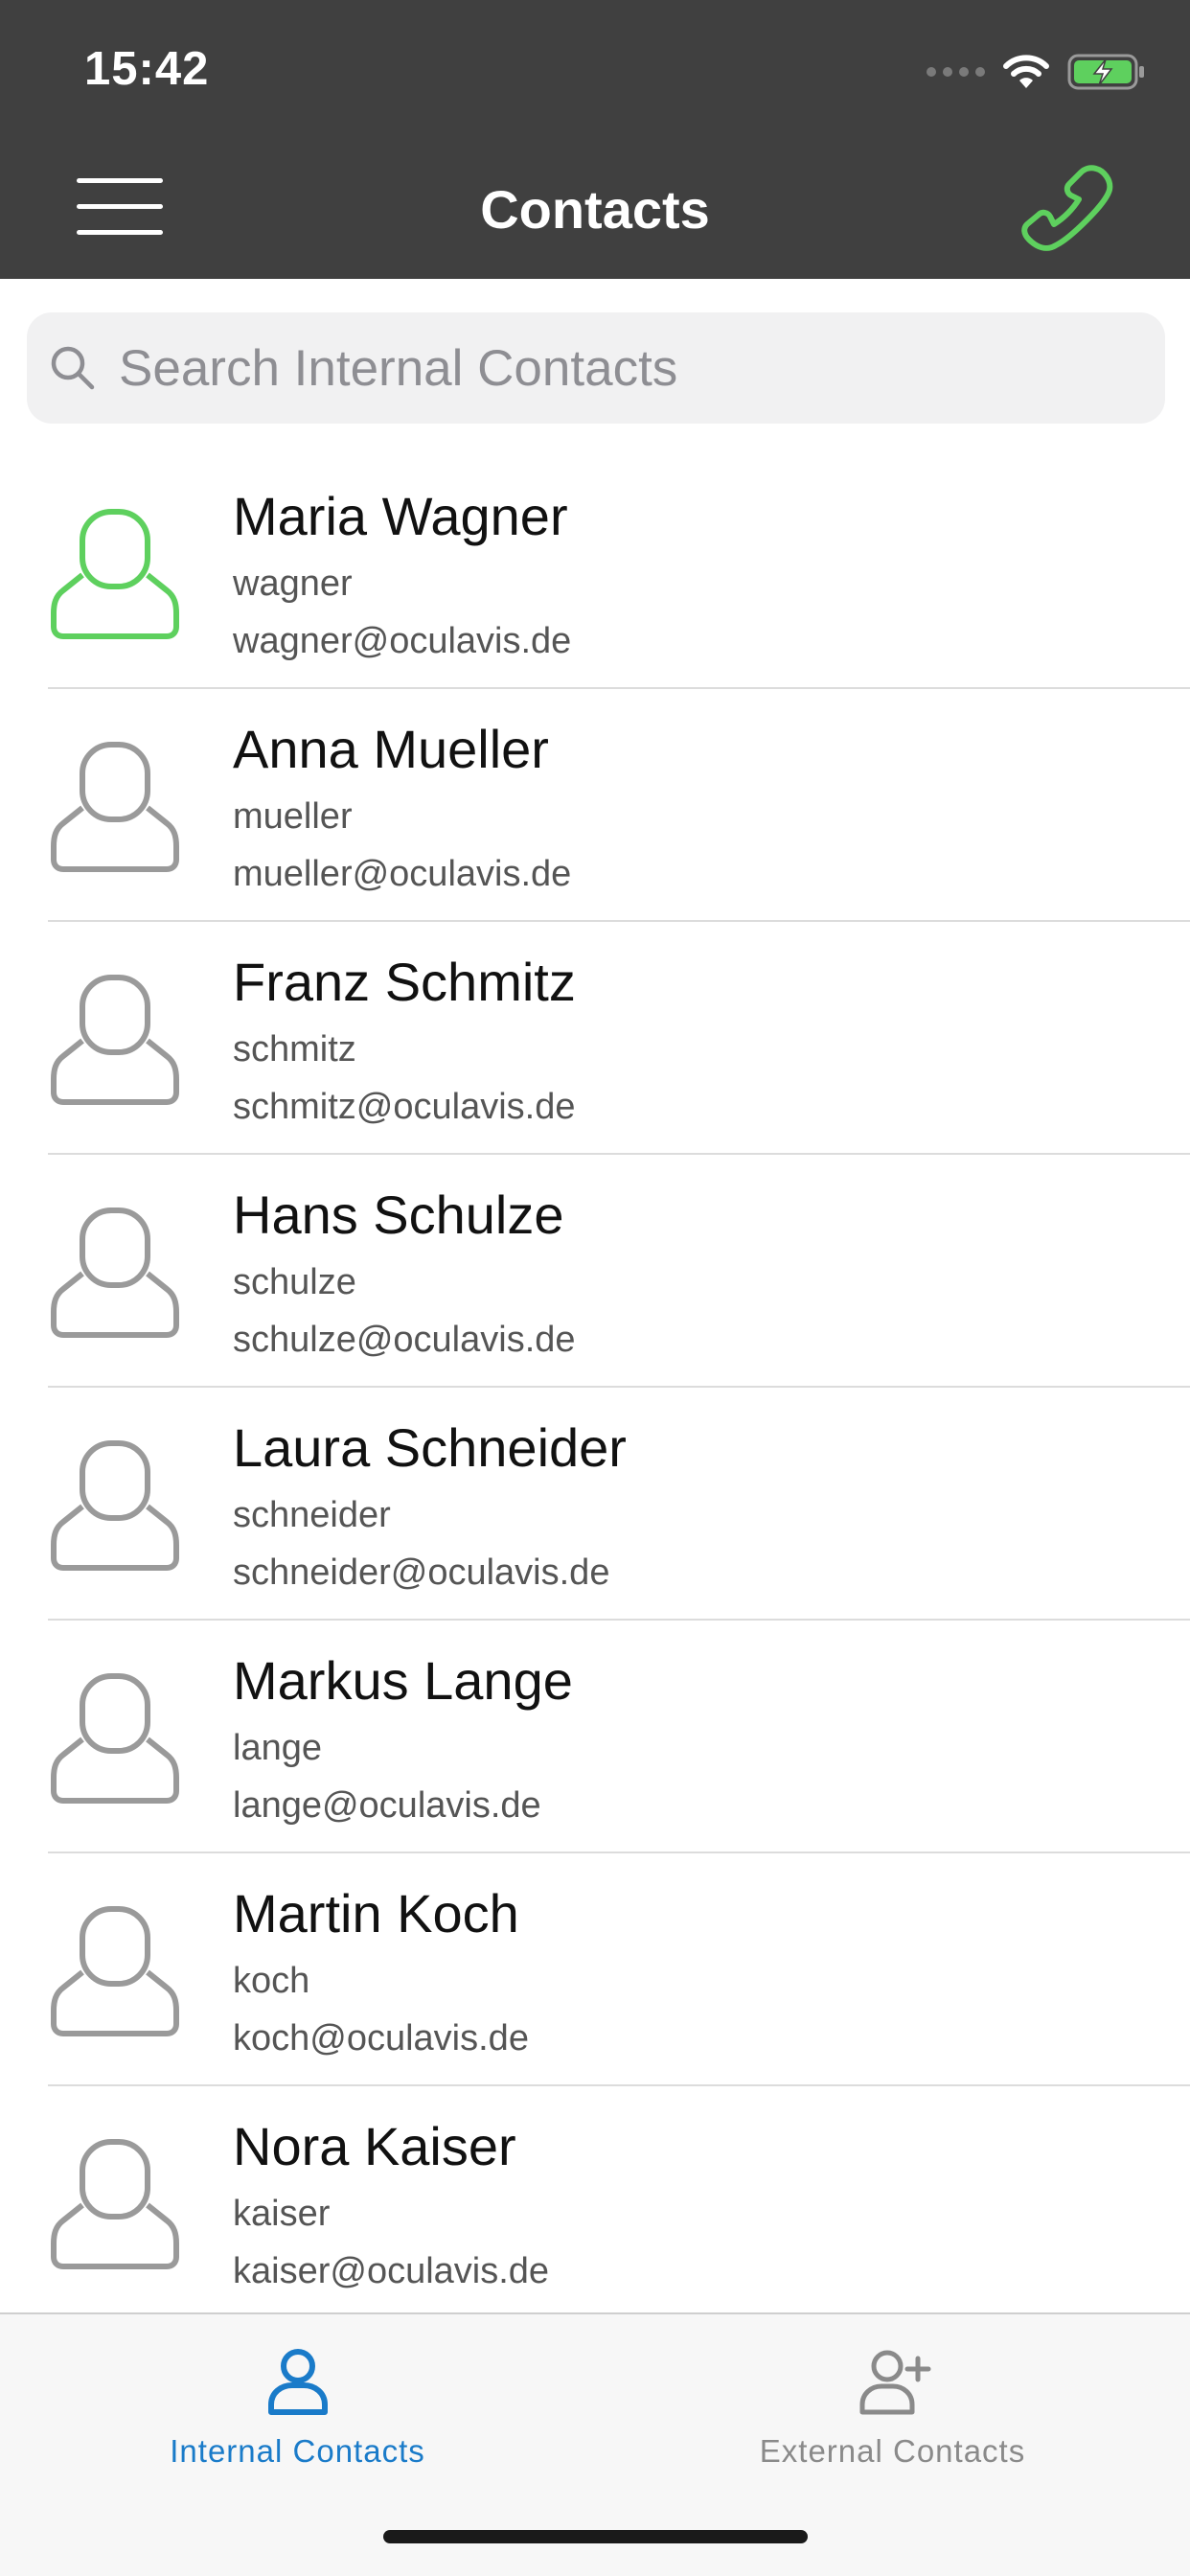 The height and width of the screenshot is (2576, 1190). Describe the element at coordinates (297, 2382) in the screenshot. I see `user-icon` at that location.